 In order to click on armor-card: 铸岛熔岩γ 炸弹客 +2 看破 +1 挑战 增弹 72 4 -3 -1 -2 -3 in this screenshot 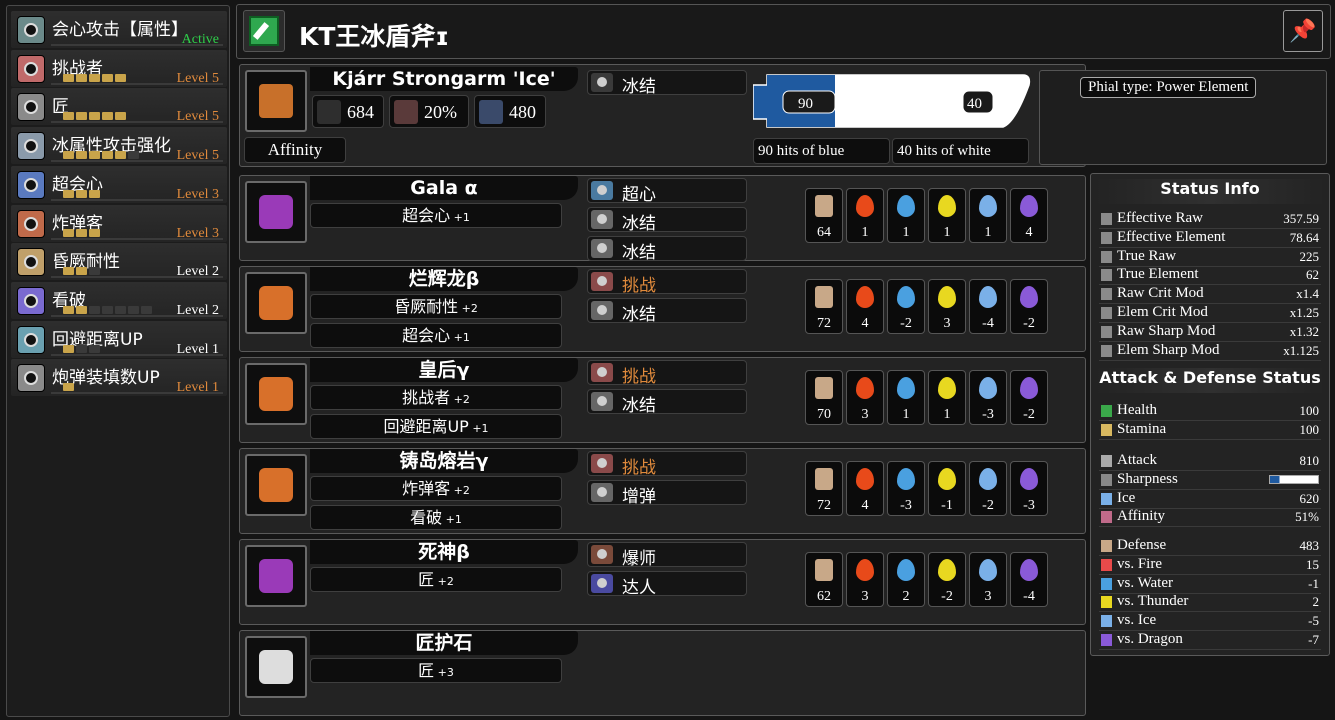, I will do `click(662, 491)`.